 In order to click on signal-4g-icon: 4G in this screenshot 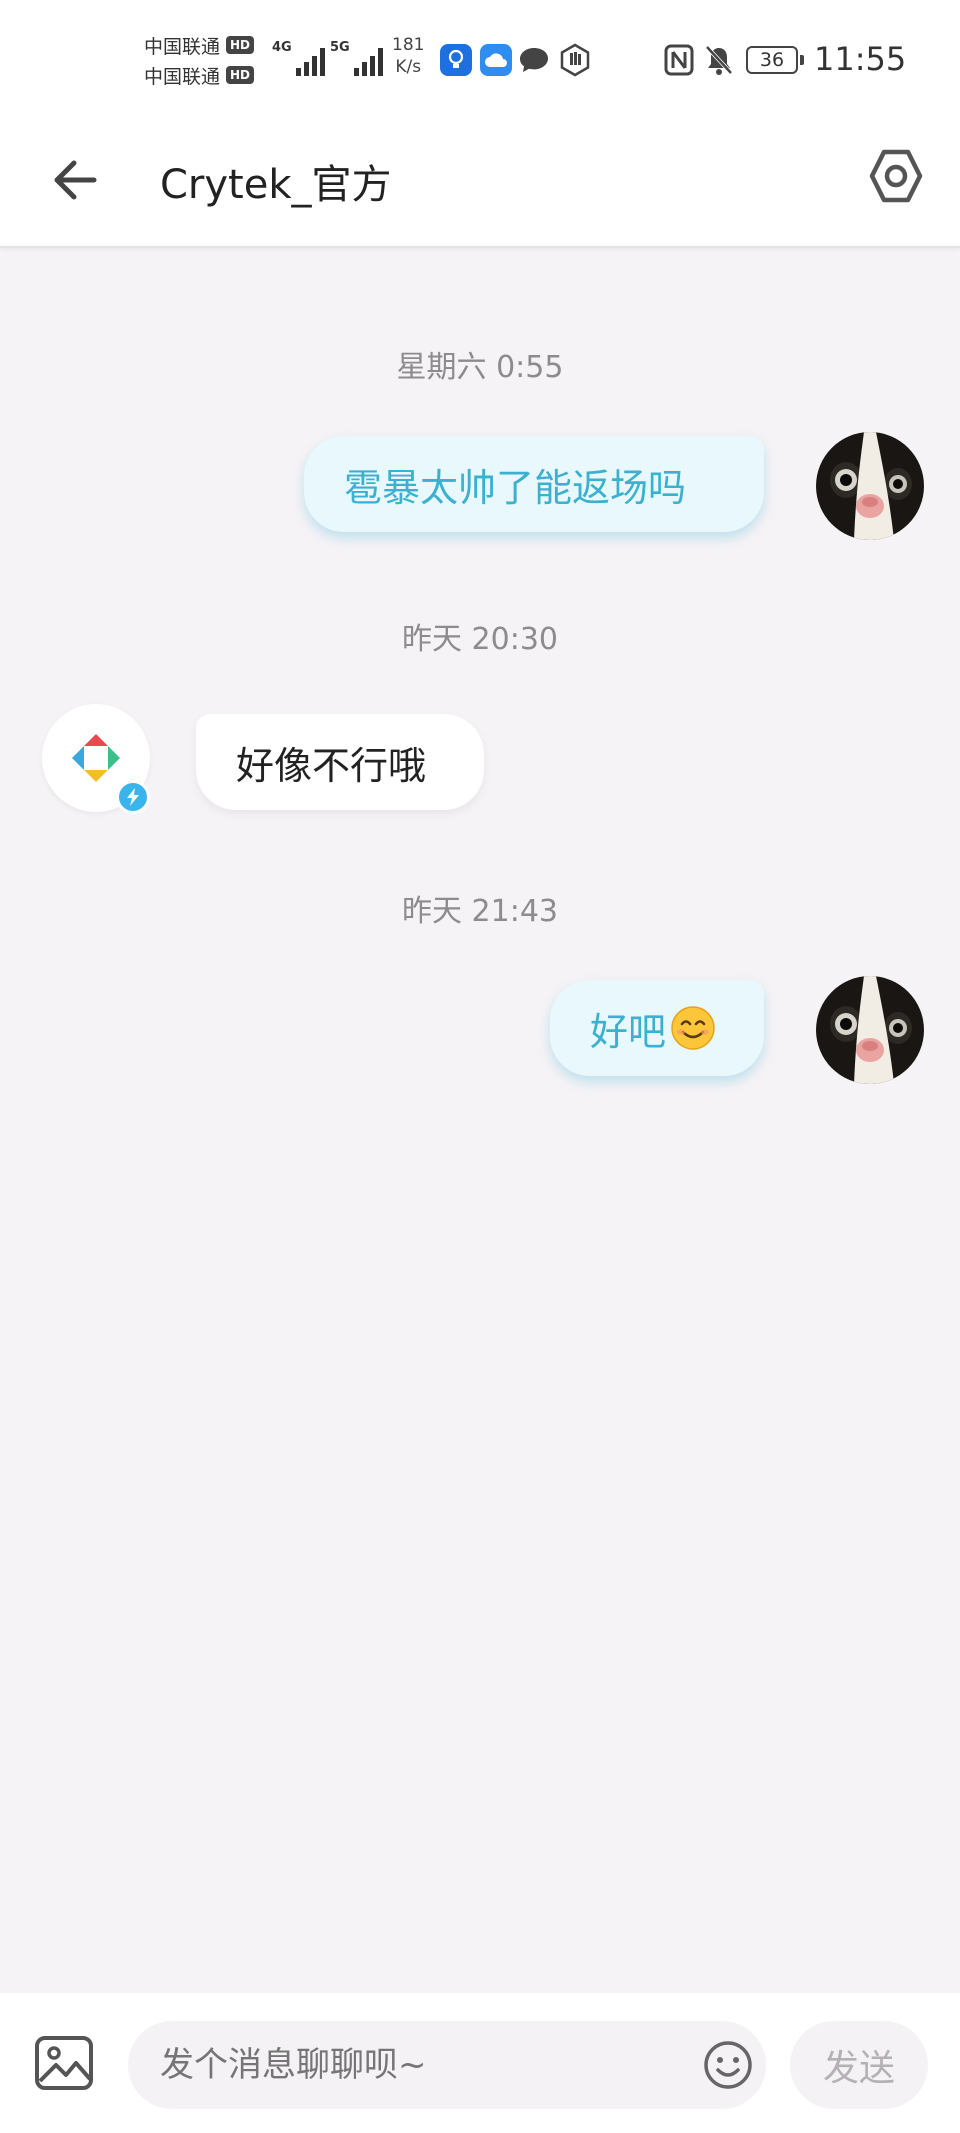, I will do `click(300, 58)`.